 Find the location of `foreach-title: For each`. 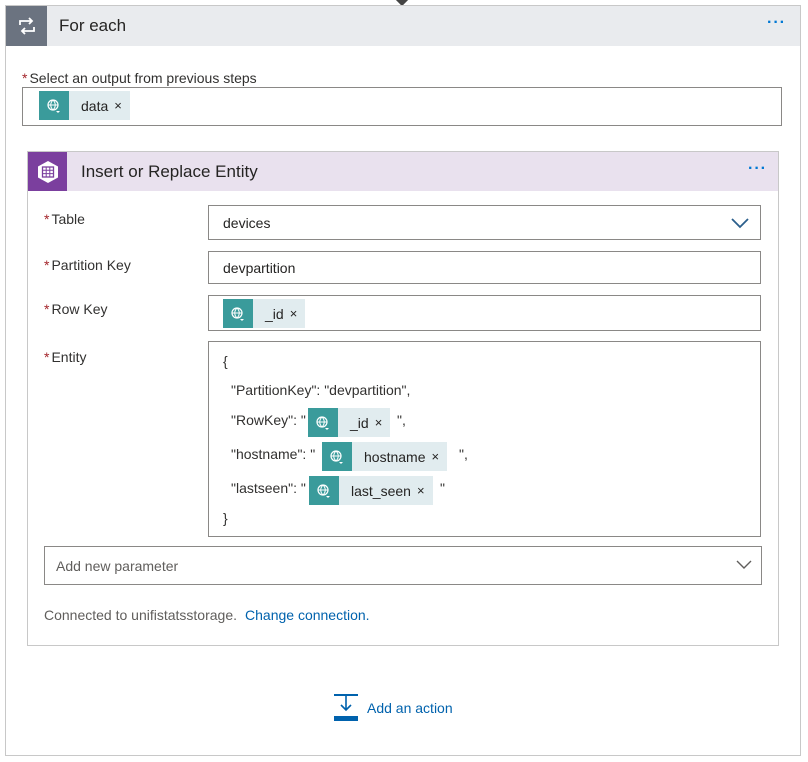

foreach-title: For each is located at coordinates (93, 25).